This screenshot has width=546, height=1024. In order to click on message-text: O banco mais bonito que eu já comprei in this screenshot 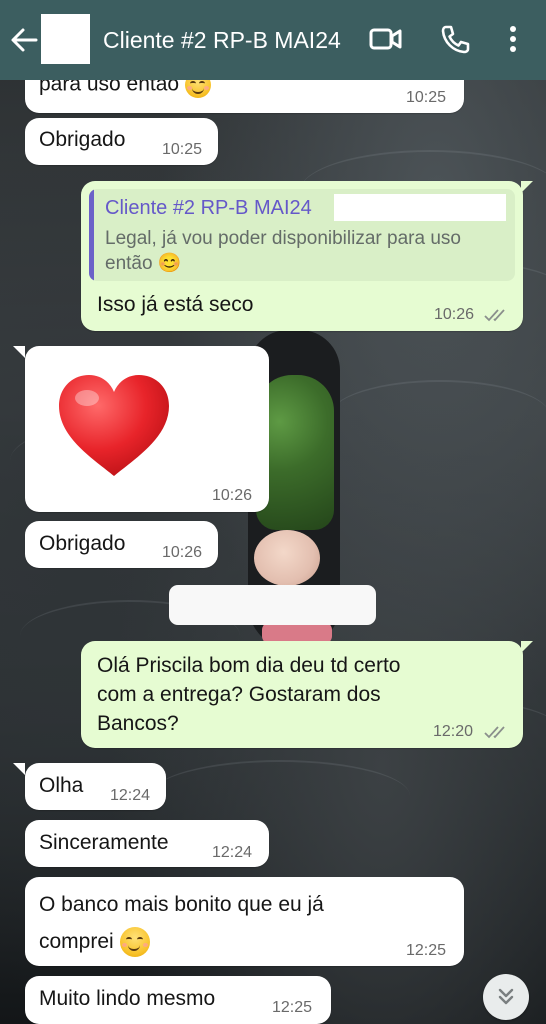, I will do `click(181, 923)`.